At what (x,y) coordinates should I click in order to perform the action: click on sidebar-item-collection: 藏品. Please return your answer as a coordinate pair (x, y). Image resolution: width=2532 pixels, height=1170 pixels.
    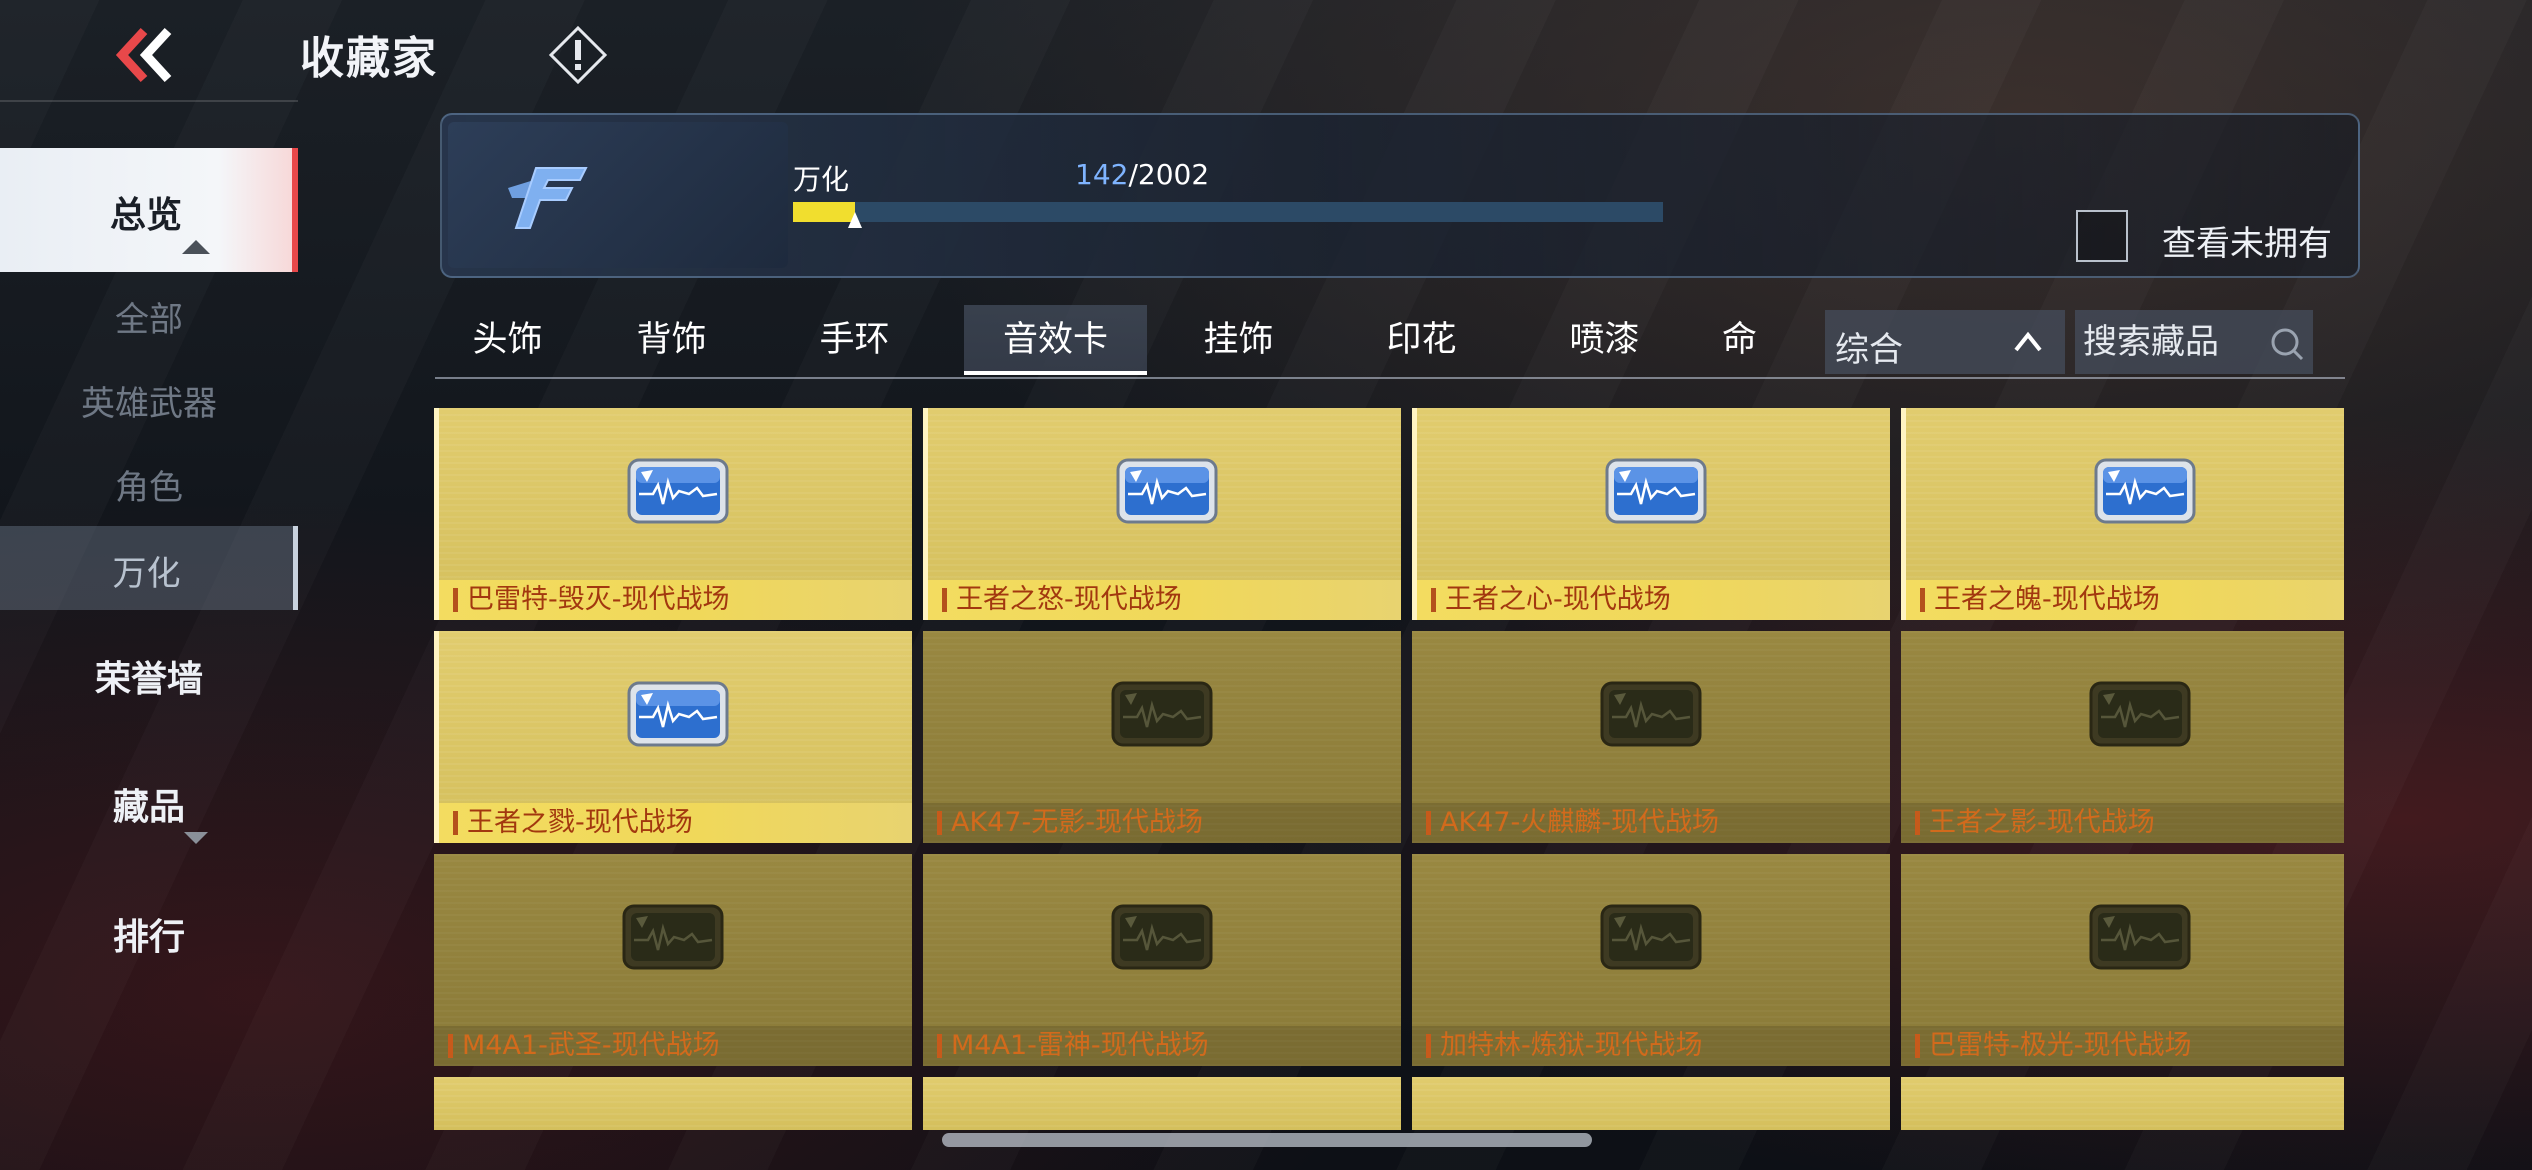
    Looking at the image, I should click on (149, 804).